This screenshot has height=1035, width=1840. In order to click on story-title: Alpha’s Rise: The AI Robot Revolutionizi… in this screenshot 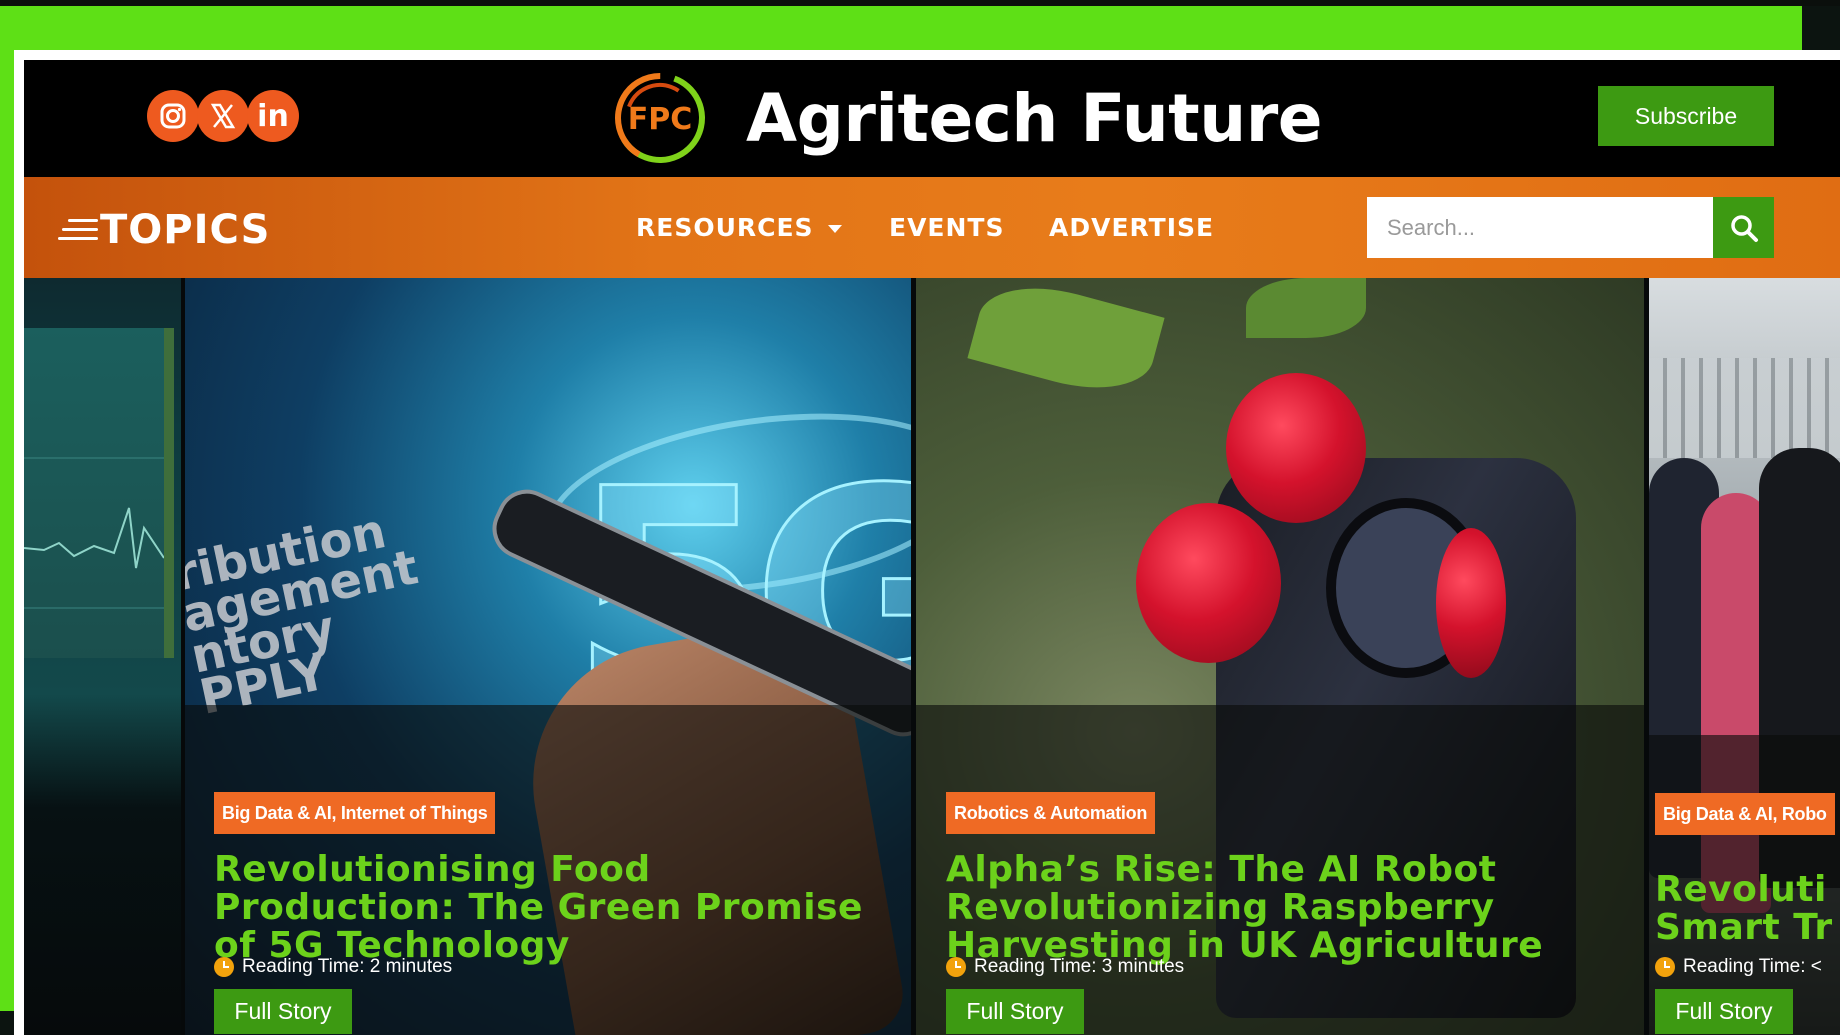, I will do `click(1291, 908)`.